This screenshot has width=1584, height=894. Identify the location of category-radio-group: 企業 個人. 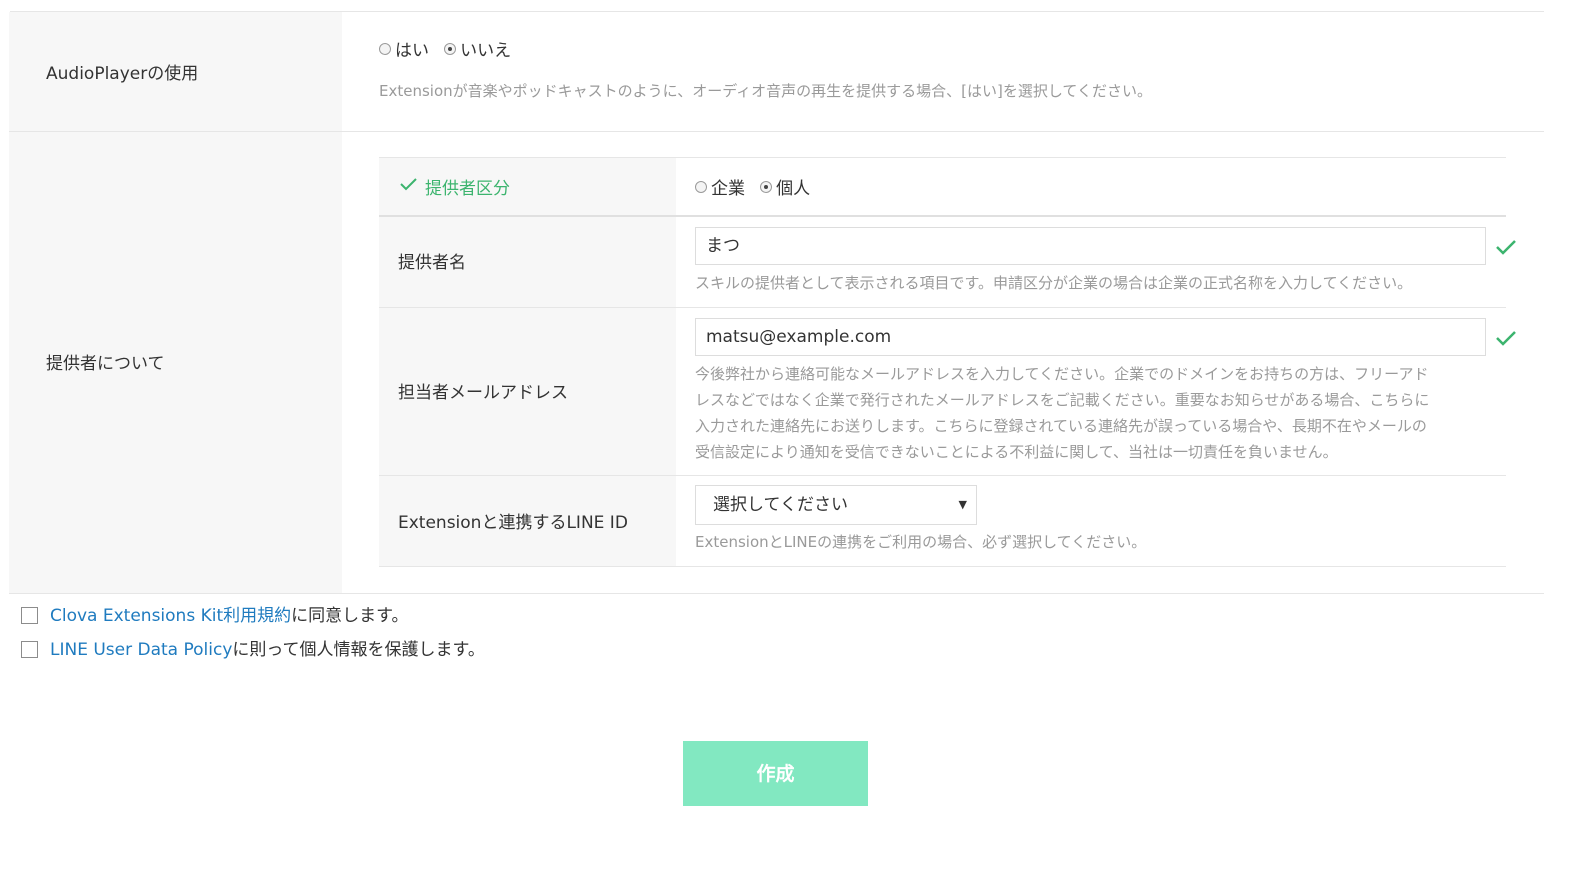
(757, 186).